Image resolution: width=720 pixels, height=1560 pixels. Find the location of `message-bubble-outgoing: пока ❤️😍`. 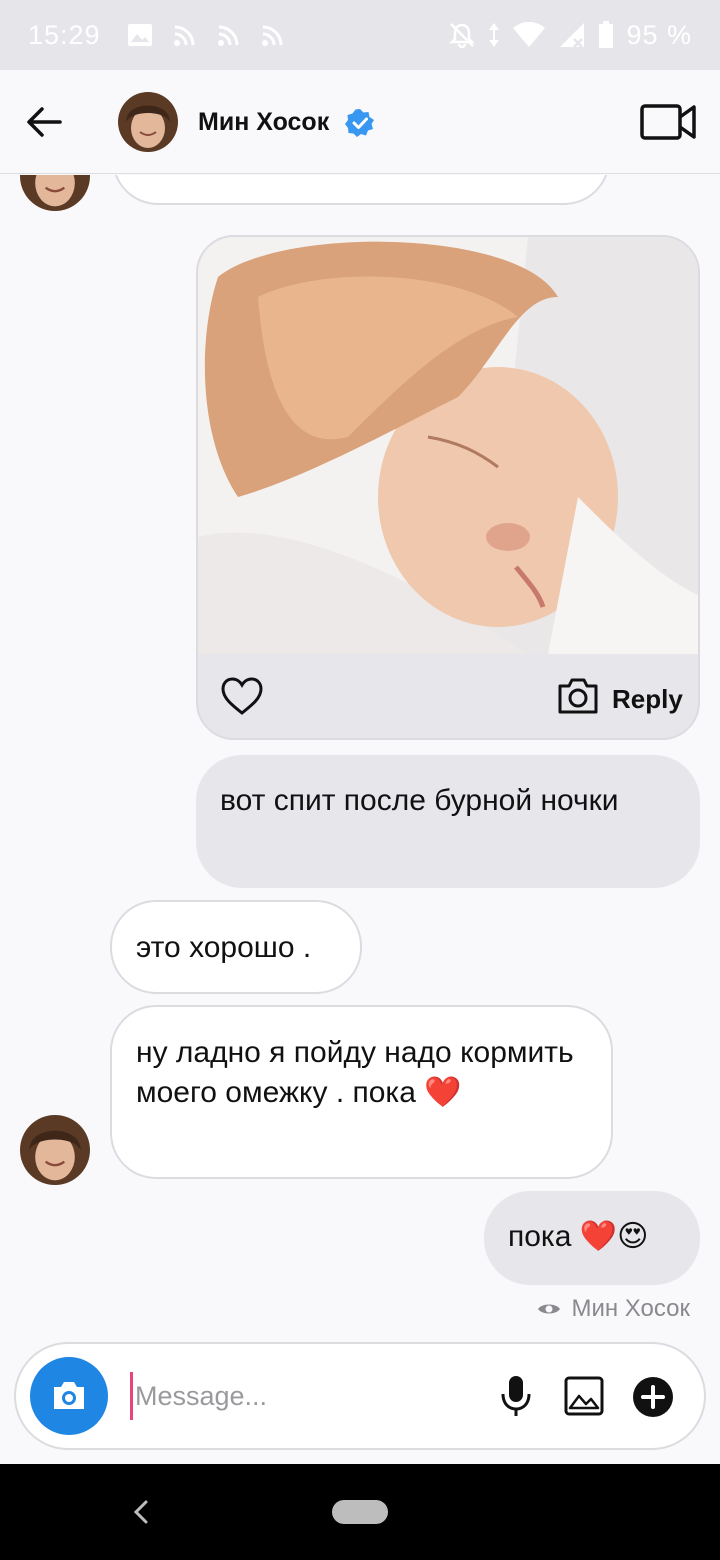

message-bubble-outgoing: пока ❤️😍 is located at coordinates (592, 1238).